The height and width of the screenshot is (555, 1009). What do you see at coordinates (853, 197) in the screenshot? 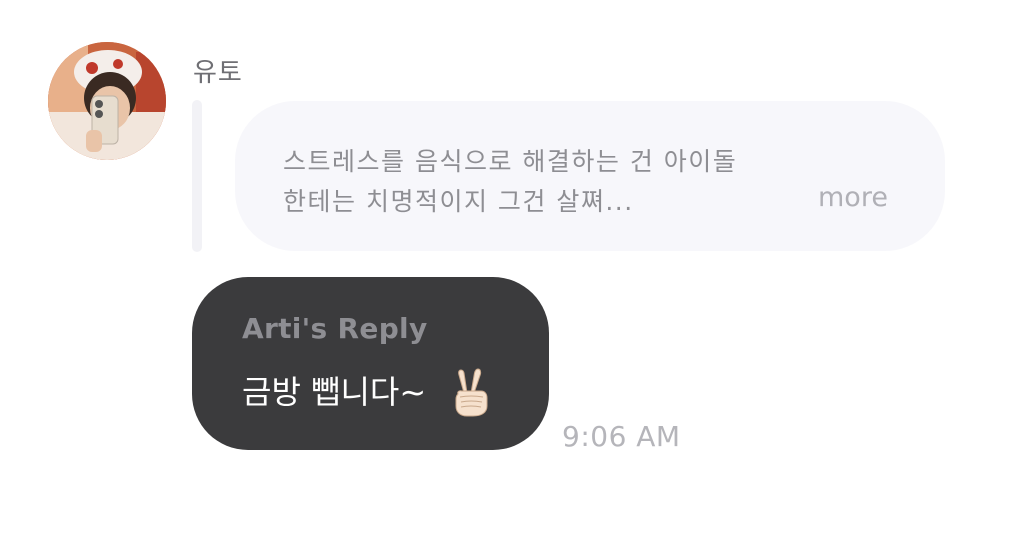
I see `more-button: more` at bounding box center [853, 197].